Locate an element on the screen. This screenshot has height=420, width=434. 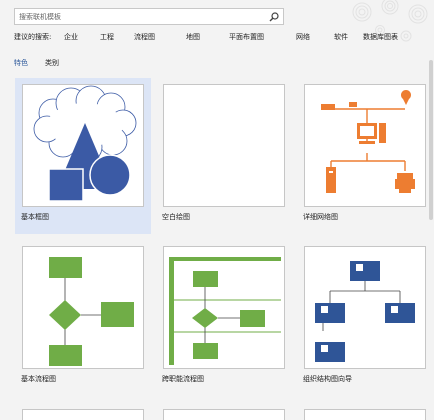
suggestion-enterprise: 企业 is located at coordinates (71, 37).